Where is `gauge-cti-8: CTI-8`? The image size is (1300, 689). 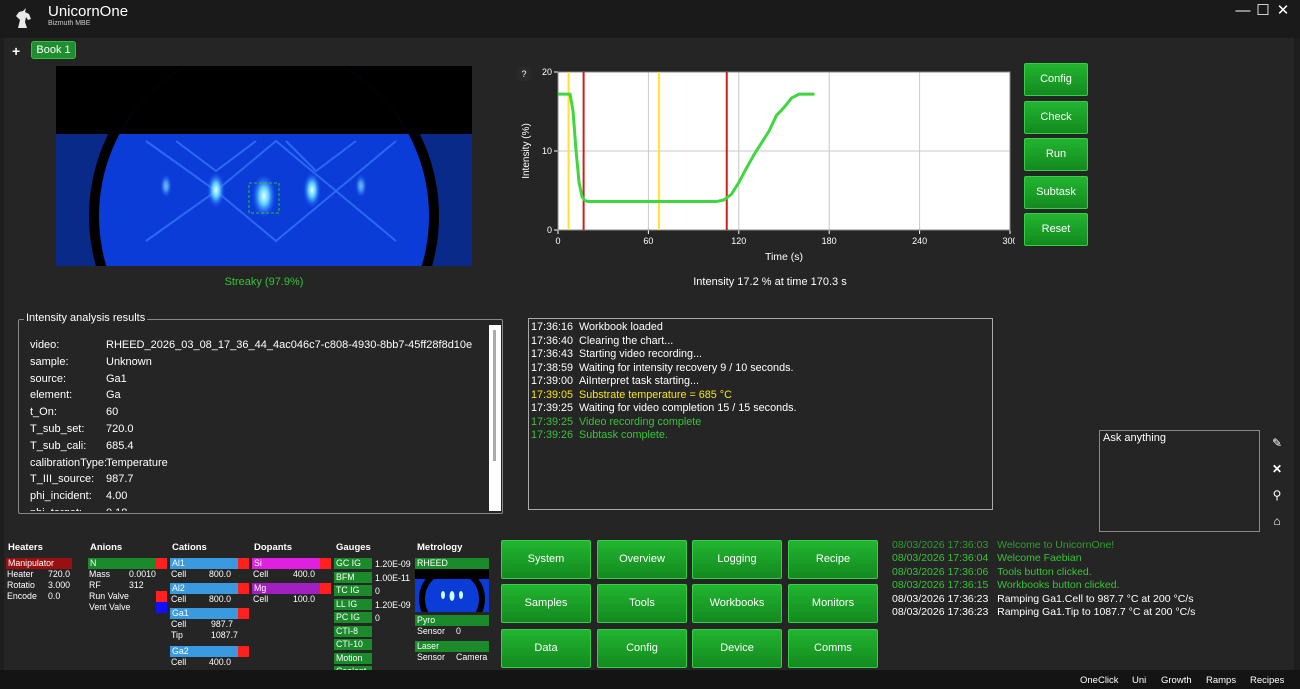 gauge-cti-8: CTI-8 is located at coordinates (353, 631).